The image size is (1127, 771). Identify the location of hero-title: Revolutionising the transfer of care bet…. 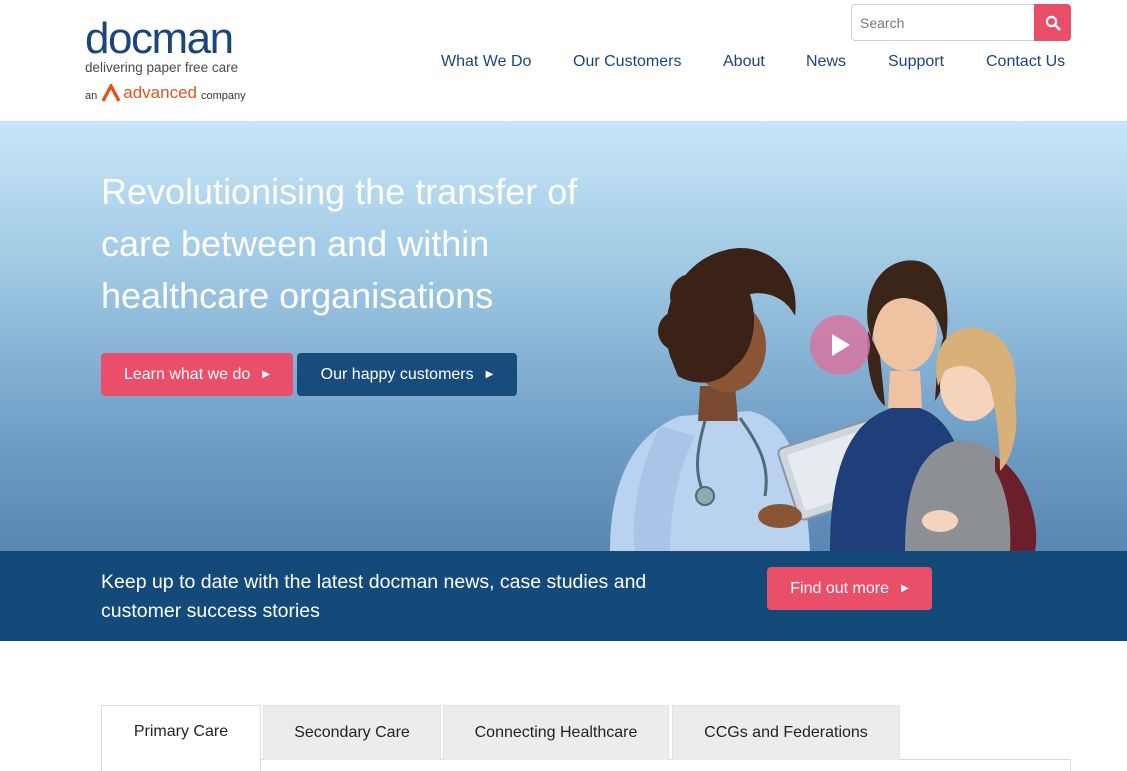
(339, 243).